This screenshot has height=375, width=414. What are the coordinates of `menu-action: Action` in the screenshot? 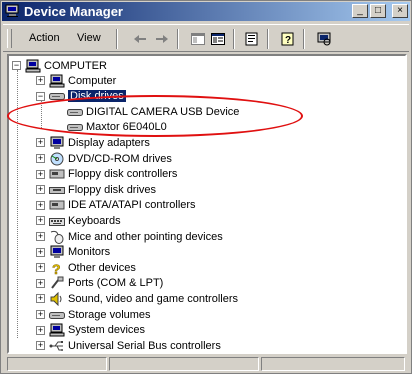 It's located at (44, 38).